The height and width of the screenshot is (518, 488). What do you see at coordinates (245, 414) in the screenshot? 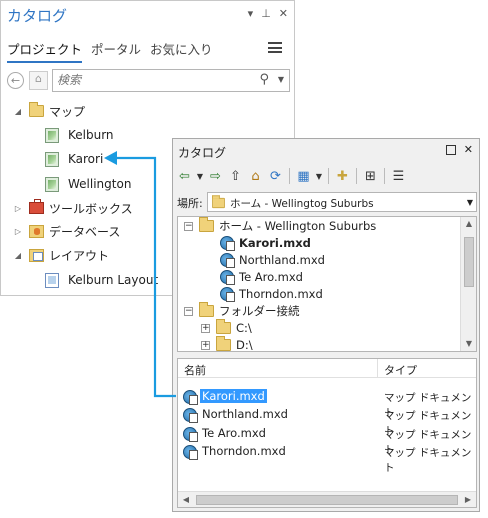
I see `list-item-name: Northland.mxd` at bounding box center [245, 414].